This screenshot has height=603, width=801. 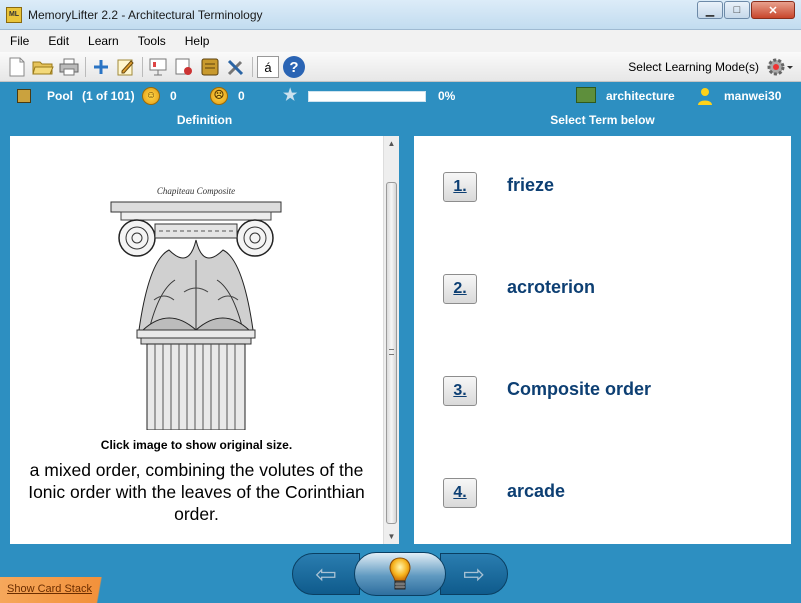 I want to click on maximize-button: □, so click(x=737, y=10).